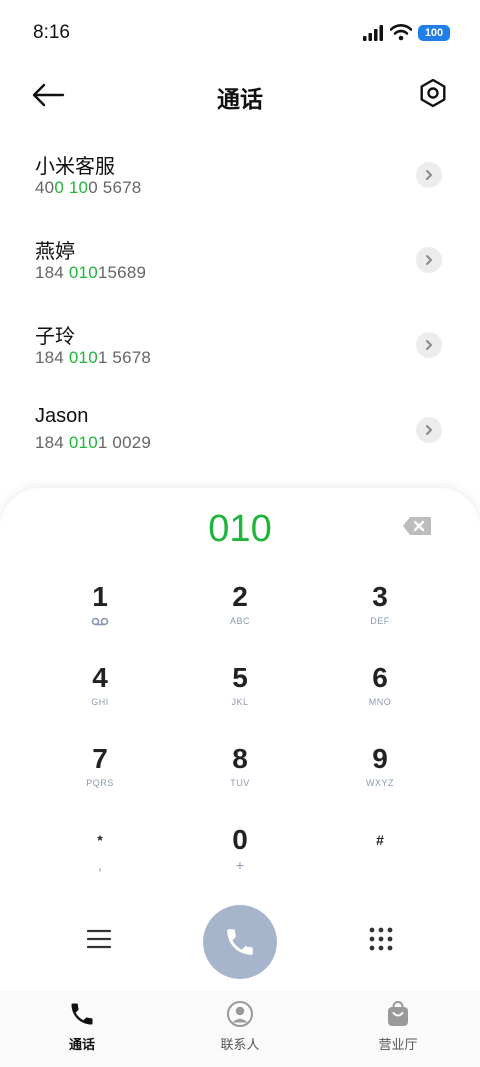 The height and width of the screenshot is (1067, 480). I want to click on key-letters: MNO, so click(380, 702).